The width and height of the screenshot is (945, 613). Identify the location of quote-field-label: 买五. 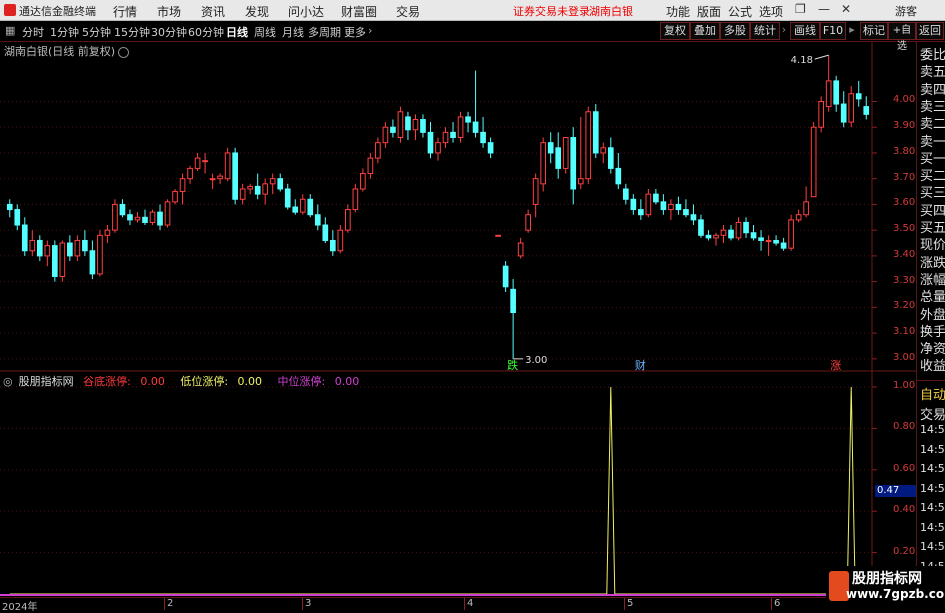
(932, 226).